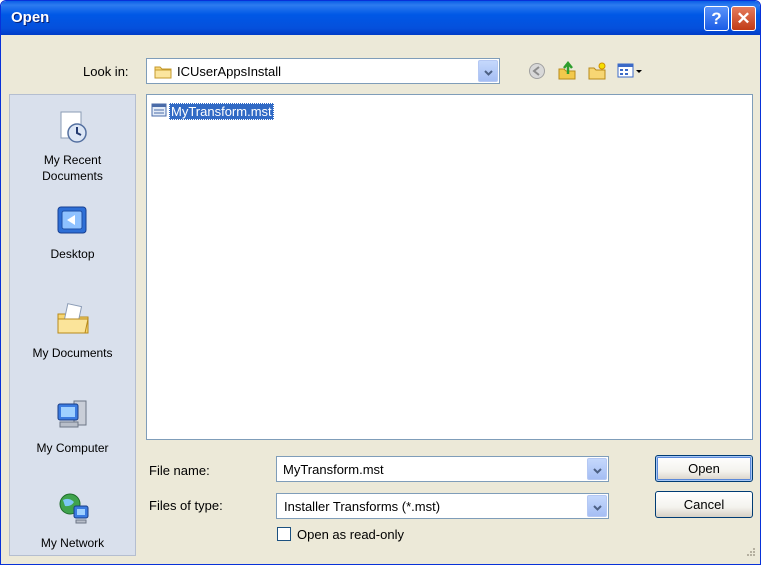  I want to click on list-item: MyTransform.mst, so click(212, 111).